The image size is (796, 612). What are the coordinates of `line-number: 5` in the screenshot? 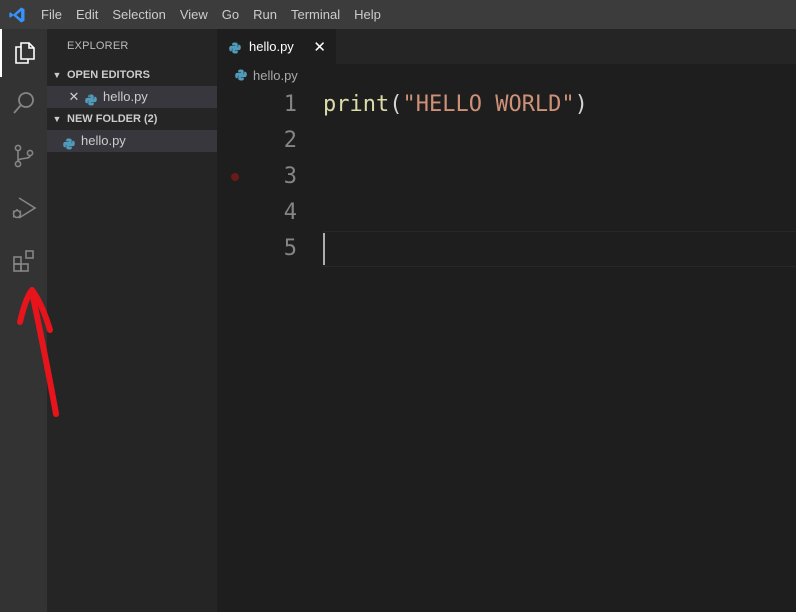 It's located at (290, 248).